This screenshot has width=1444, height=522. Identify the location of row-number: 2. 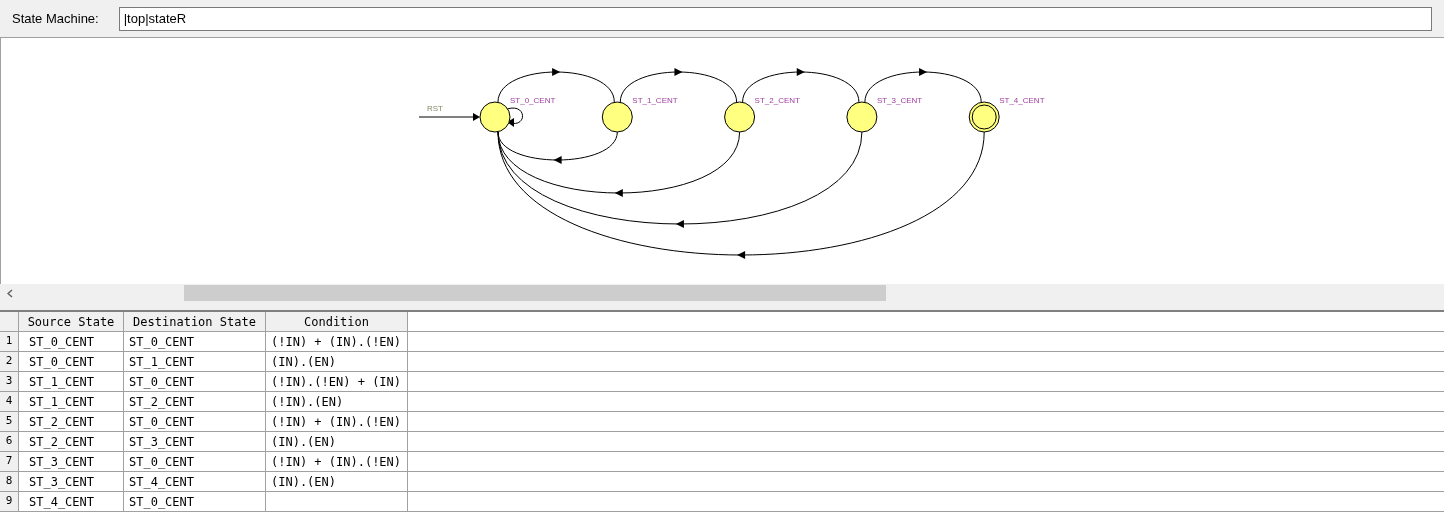
(9, 361).